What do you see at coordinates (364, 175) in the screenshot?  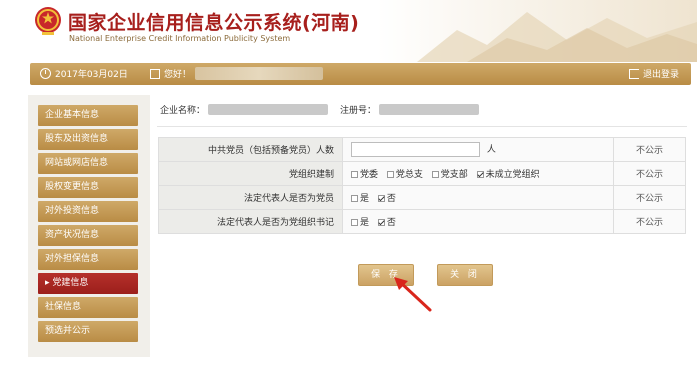 I see `option-party-committee: 党委` at bounding box center [364, 175].